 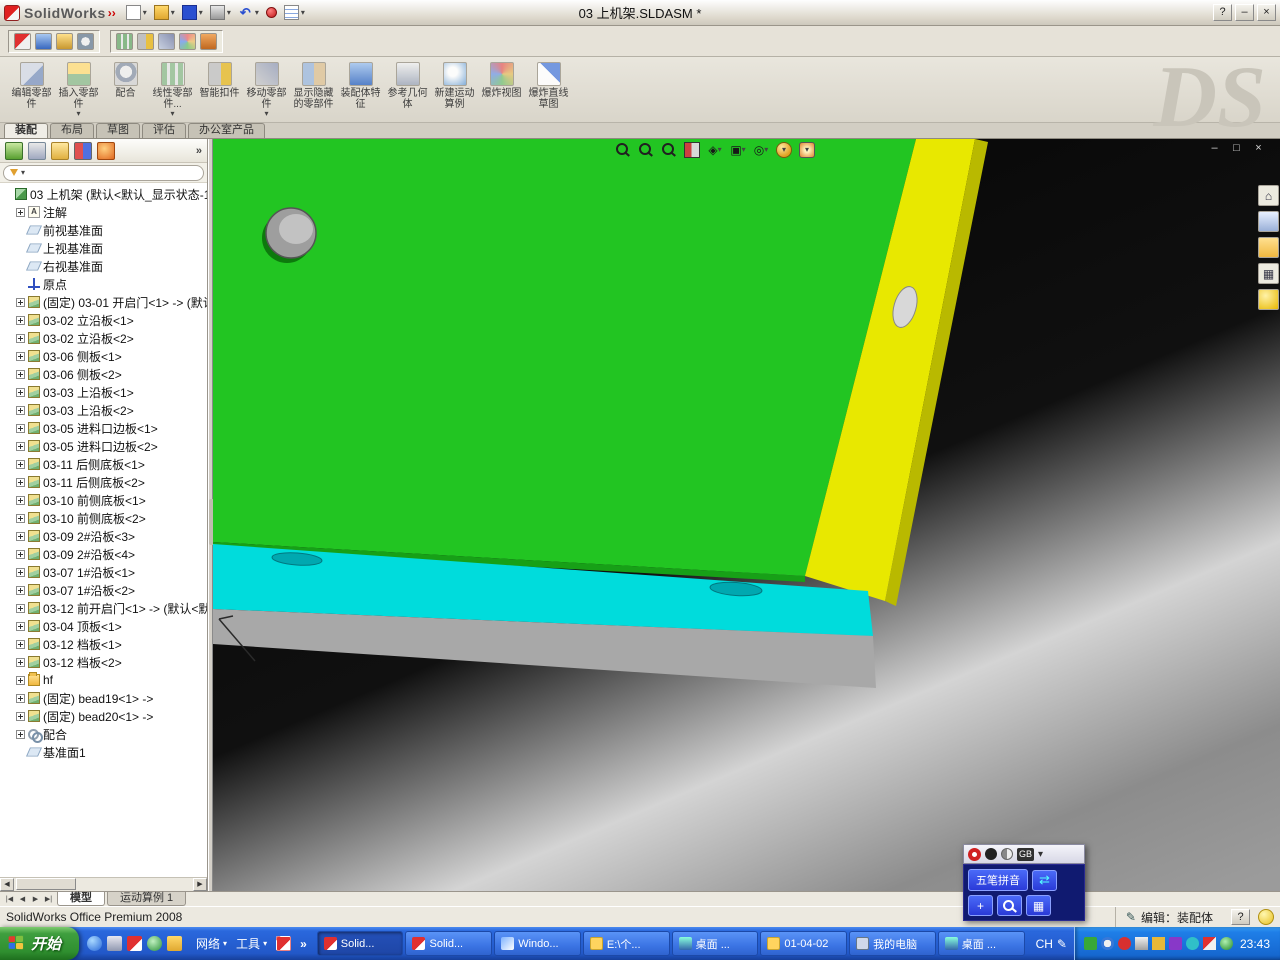 What do you see at coordinates (103, 572) in the screenshot?
I see `tree-item: 03-07 1#沿板<1>` at bounding box center [103, 572].